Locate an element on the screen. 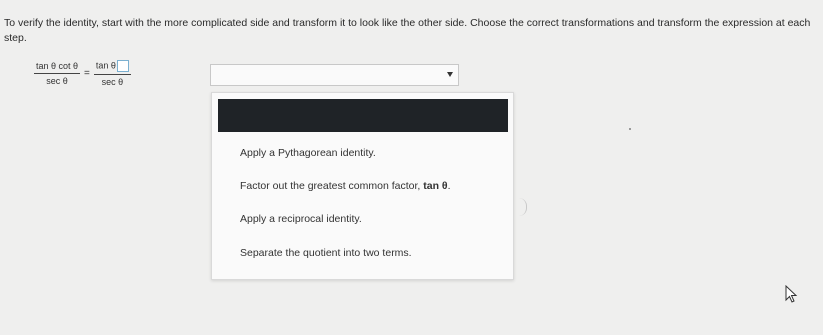  option-label: Factor out the greatest common factor, is located at coordinates (332, 186).